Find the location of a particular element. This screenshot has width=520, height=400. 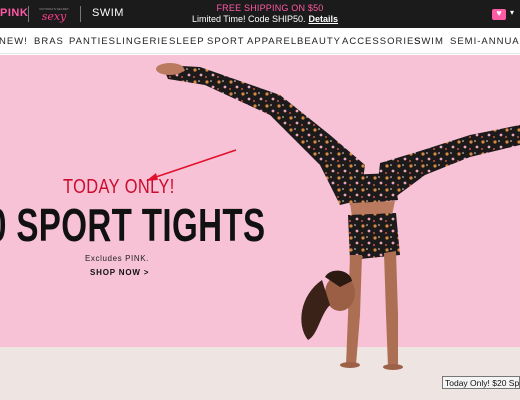

nav-item-panties: PANTIES is located at coordinates (92, 41).